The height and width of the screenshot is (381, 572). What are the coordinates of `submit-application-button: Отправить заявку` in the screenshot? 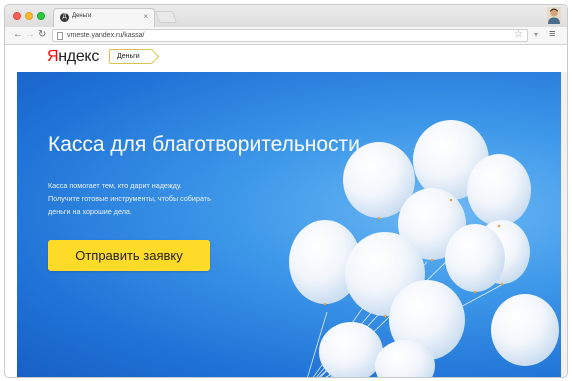 It's located at (129, 255).